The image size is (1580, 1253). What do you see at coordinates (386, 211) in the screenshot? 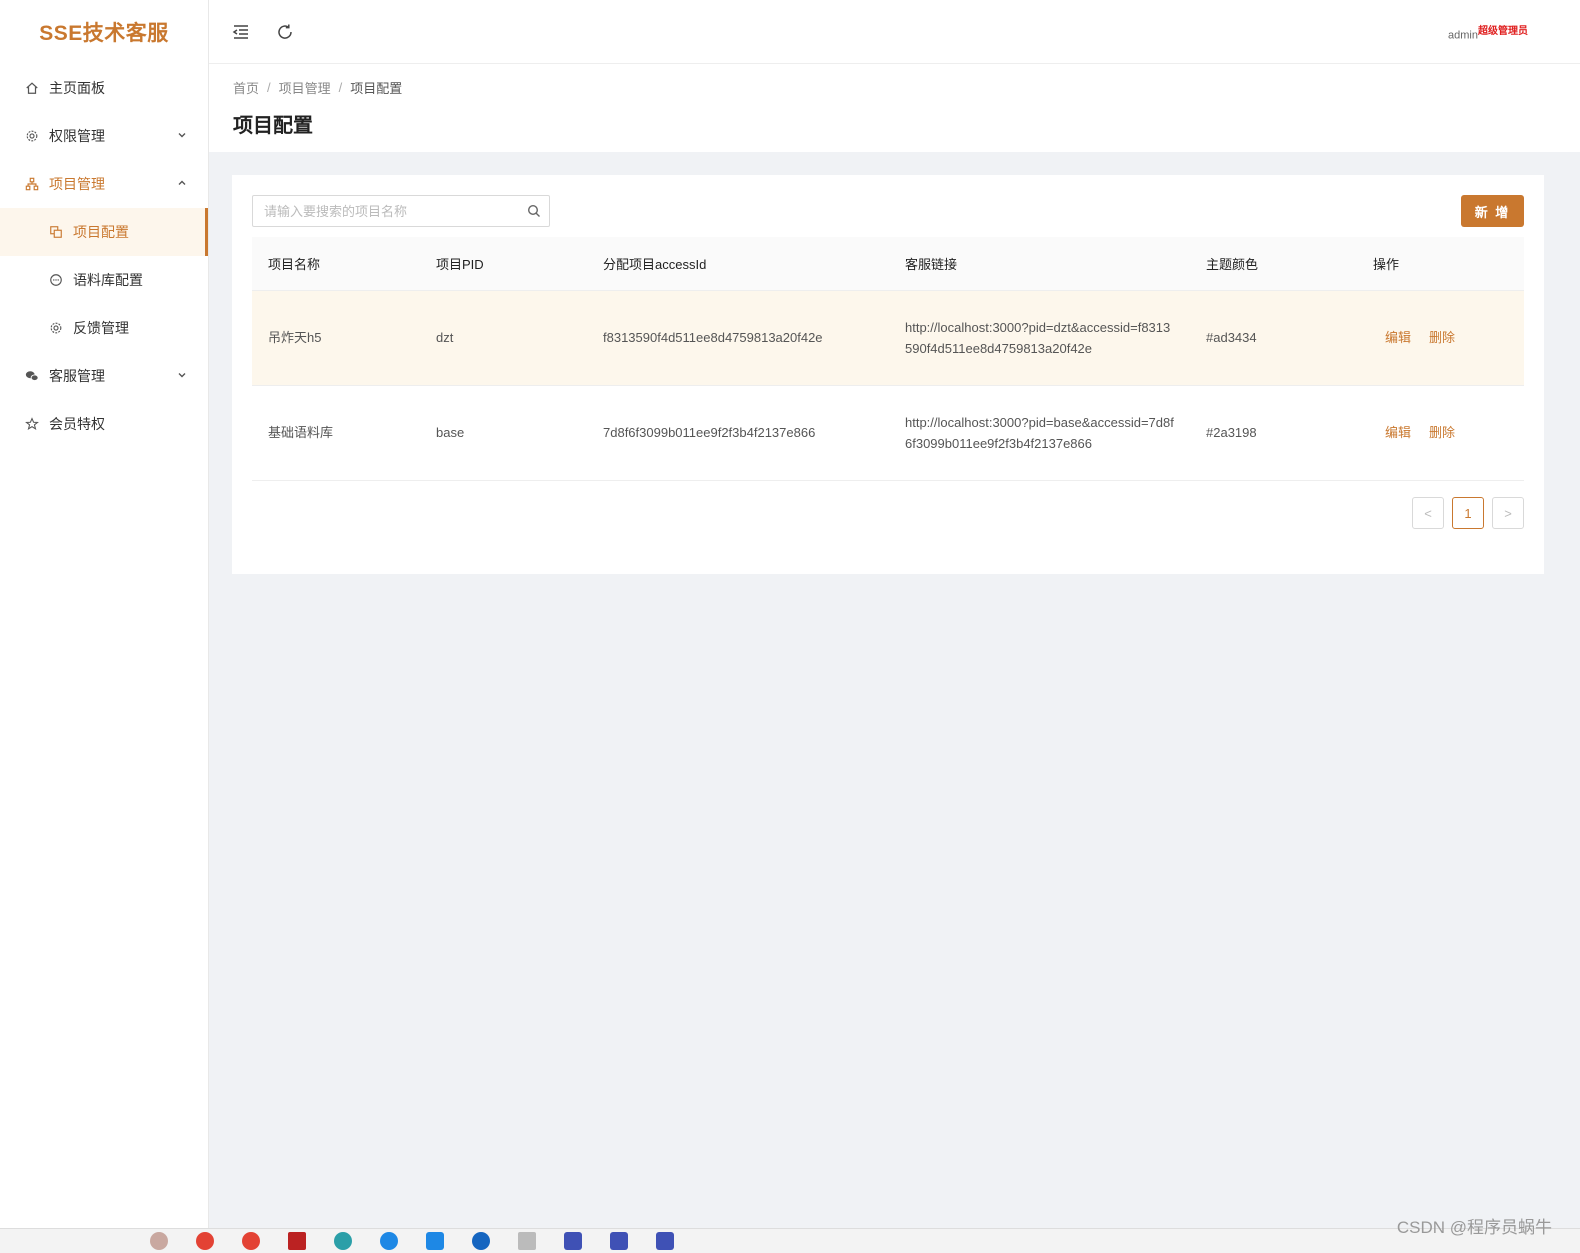
I see `search-input` at bounding box center [386, 211].